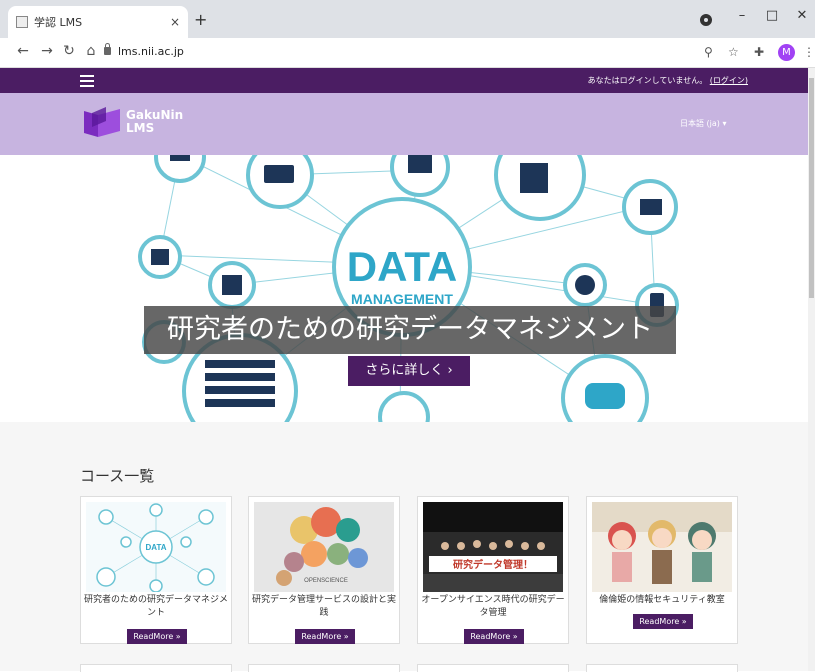 Image resolution: width=815 pixels, height=672 pixels. Describe the element at coordinates (87, 82) in the screenshot. I see `hamburger-menu-icon` at that location.